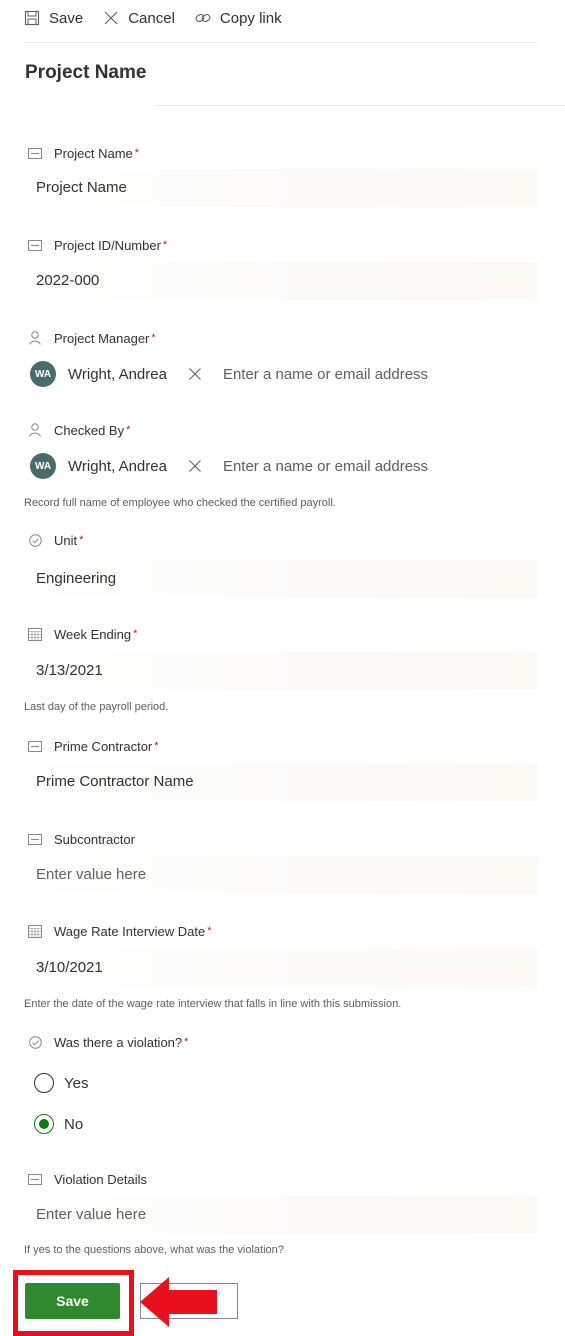  I want to click on field-prime-contractor: Prime Contractor * Prime Contractor Name, so click(284, 769).